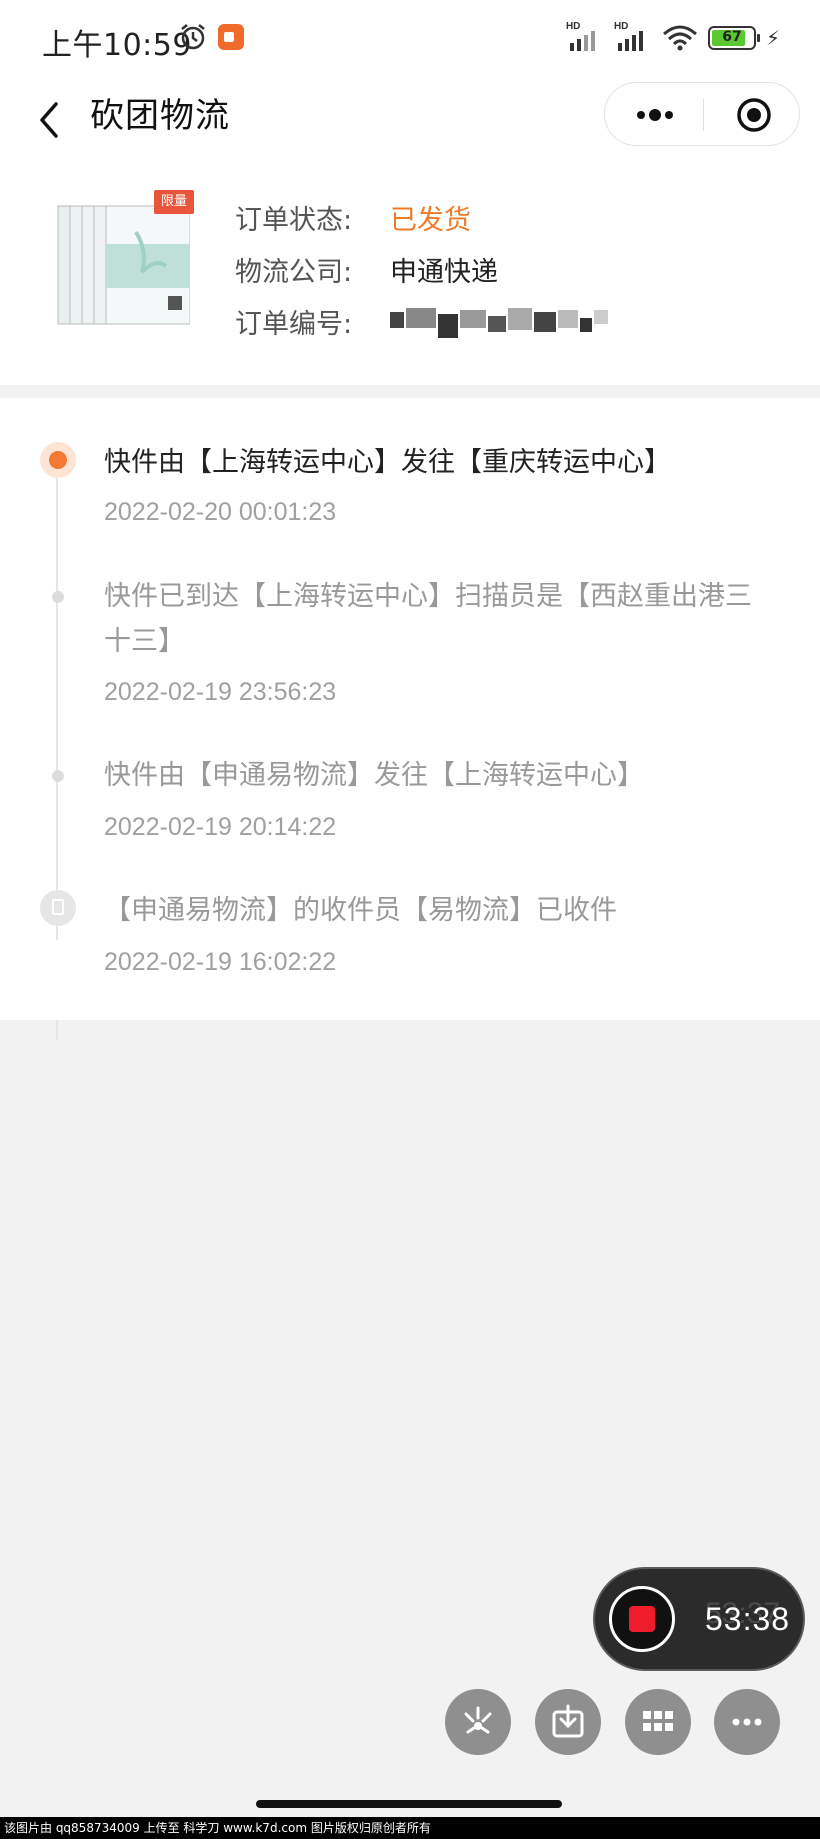 The image size is (820, 1839). I want to click on order-status-row: 订单状态: 已发货, so click(353, 217).